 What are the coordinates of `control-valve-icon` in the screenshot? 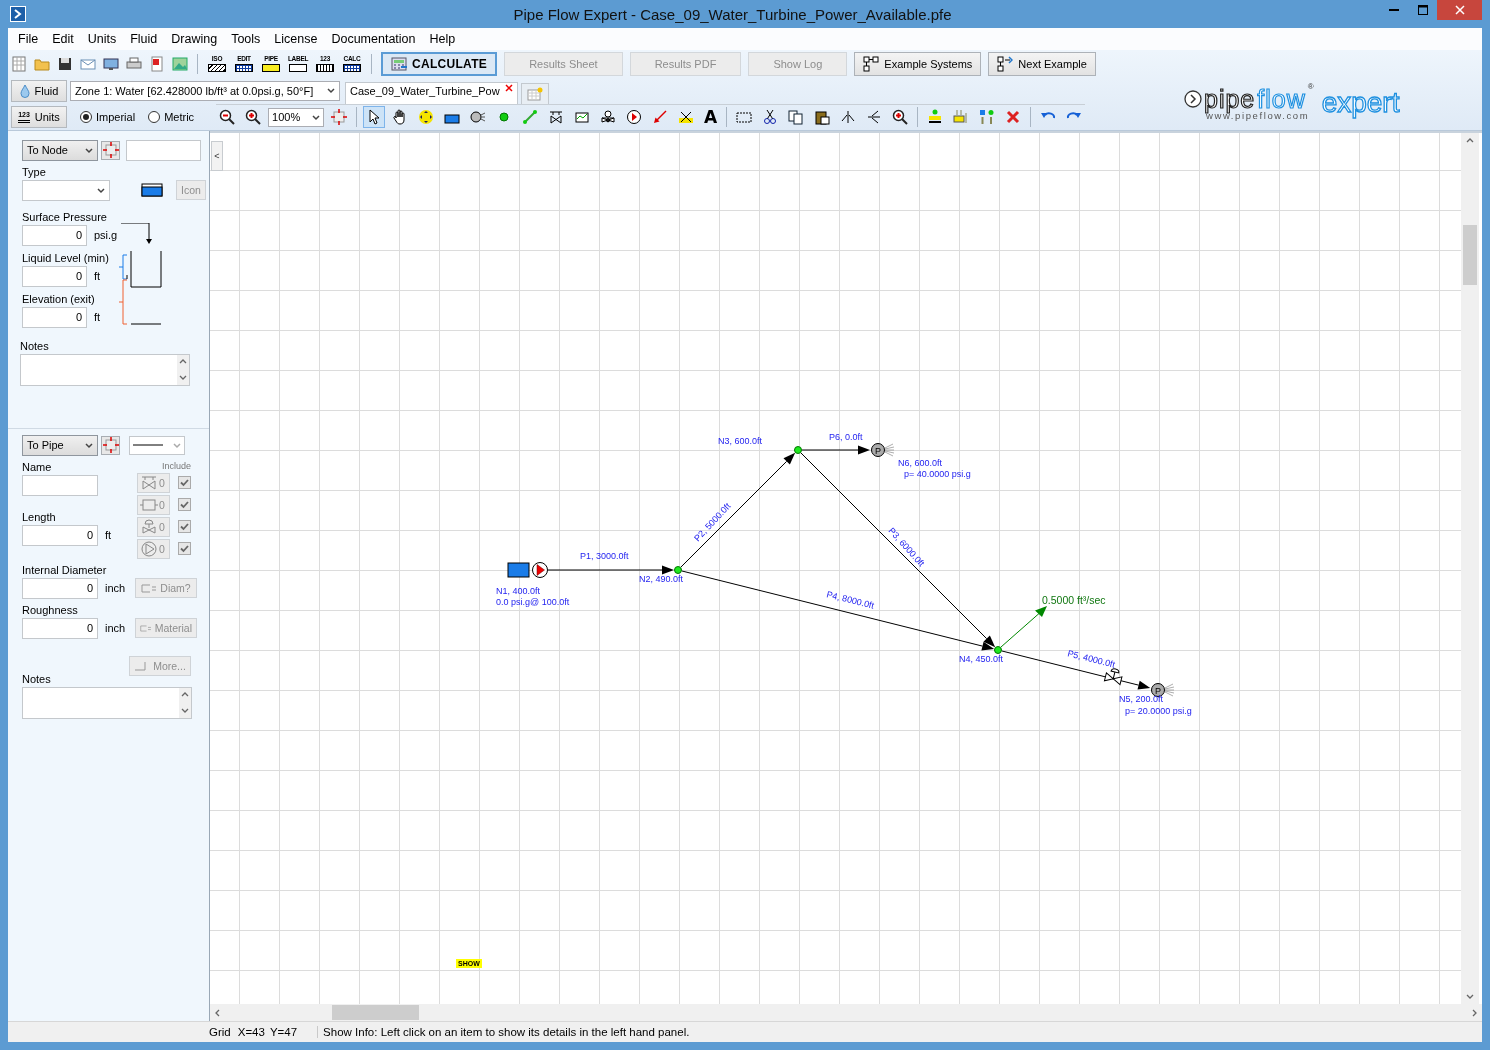 It's located at (149, 526).